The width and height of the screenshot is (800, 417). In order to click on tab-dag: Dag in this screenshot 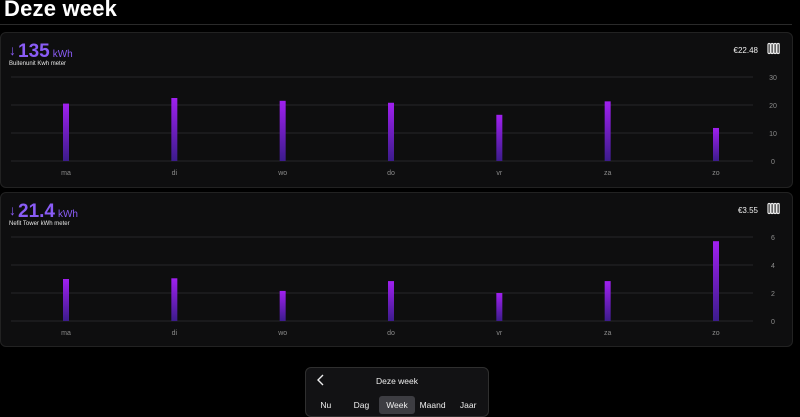, I will do `click(362, 405)`.